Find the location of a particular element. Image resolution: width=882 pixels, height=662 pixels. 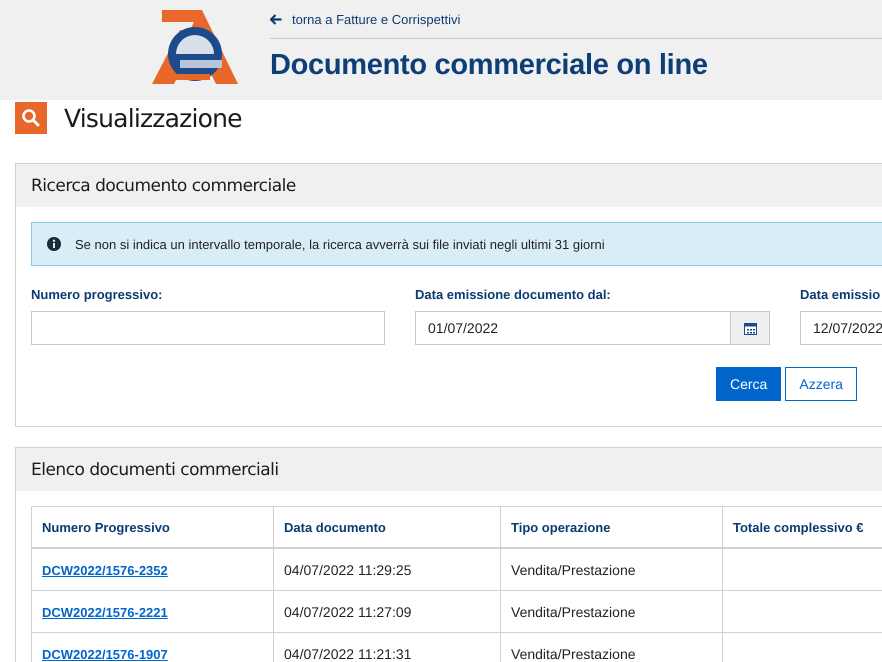

calendar-icon is located at coordinates (750, 328).